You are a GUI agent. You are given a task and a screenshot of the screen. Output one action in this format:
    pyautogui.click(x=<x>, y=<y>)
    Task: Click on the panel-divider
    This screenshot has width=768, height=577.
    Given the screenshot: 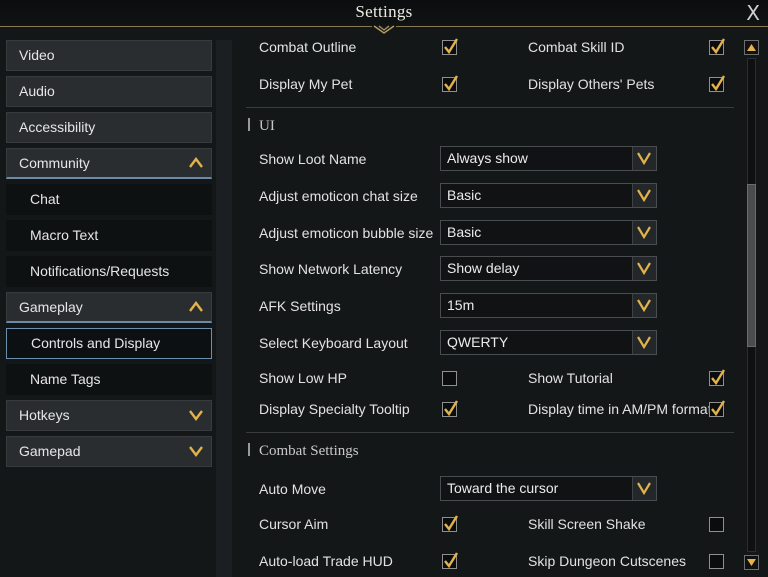 What is the action you would take?
    pyautogui.click(x=224, y=308)
    